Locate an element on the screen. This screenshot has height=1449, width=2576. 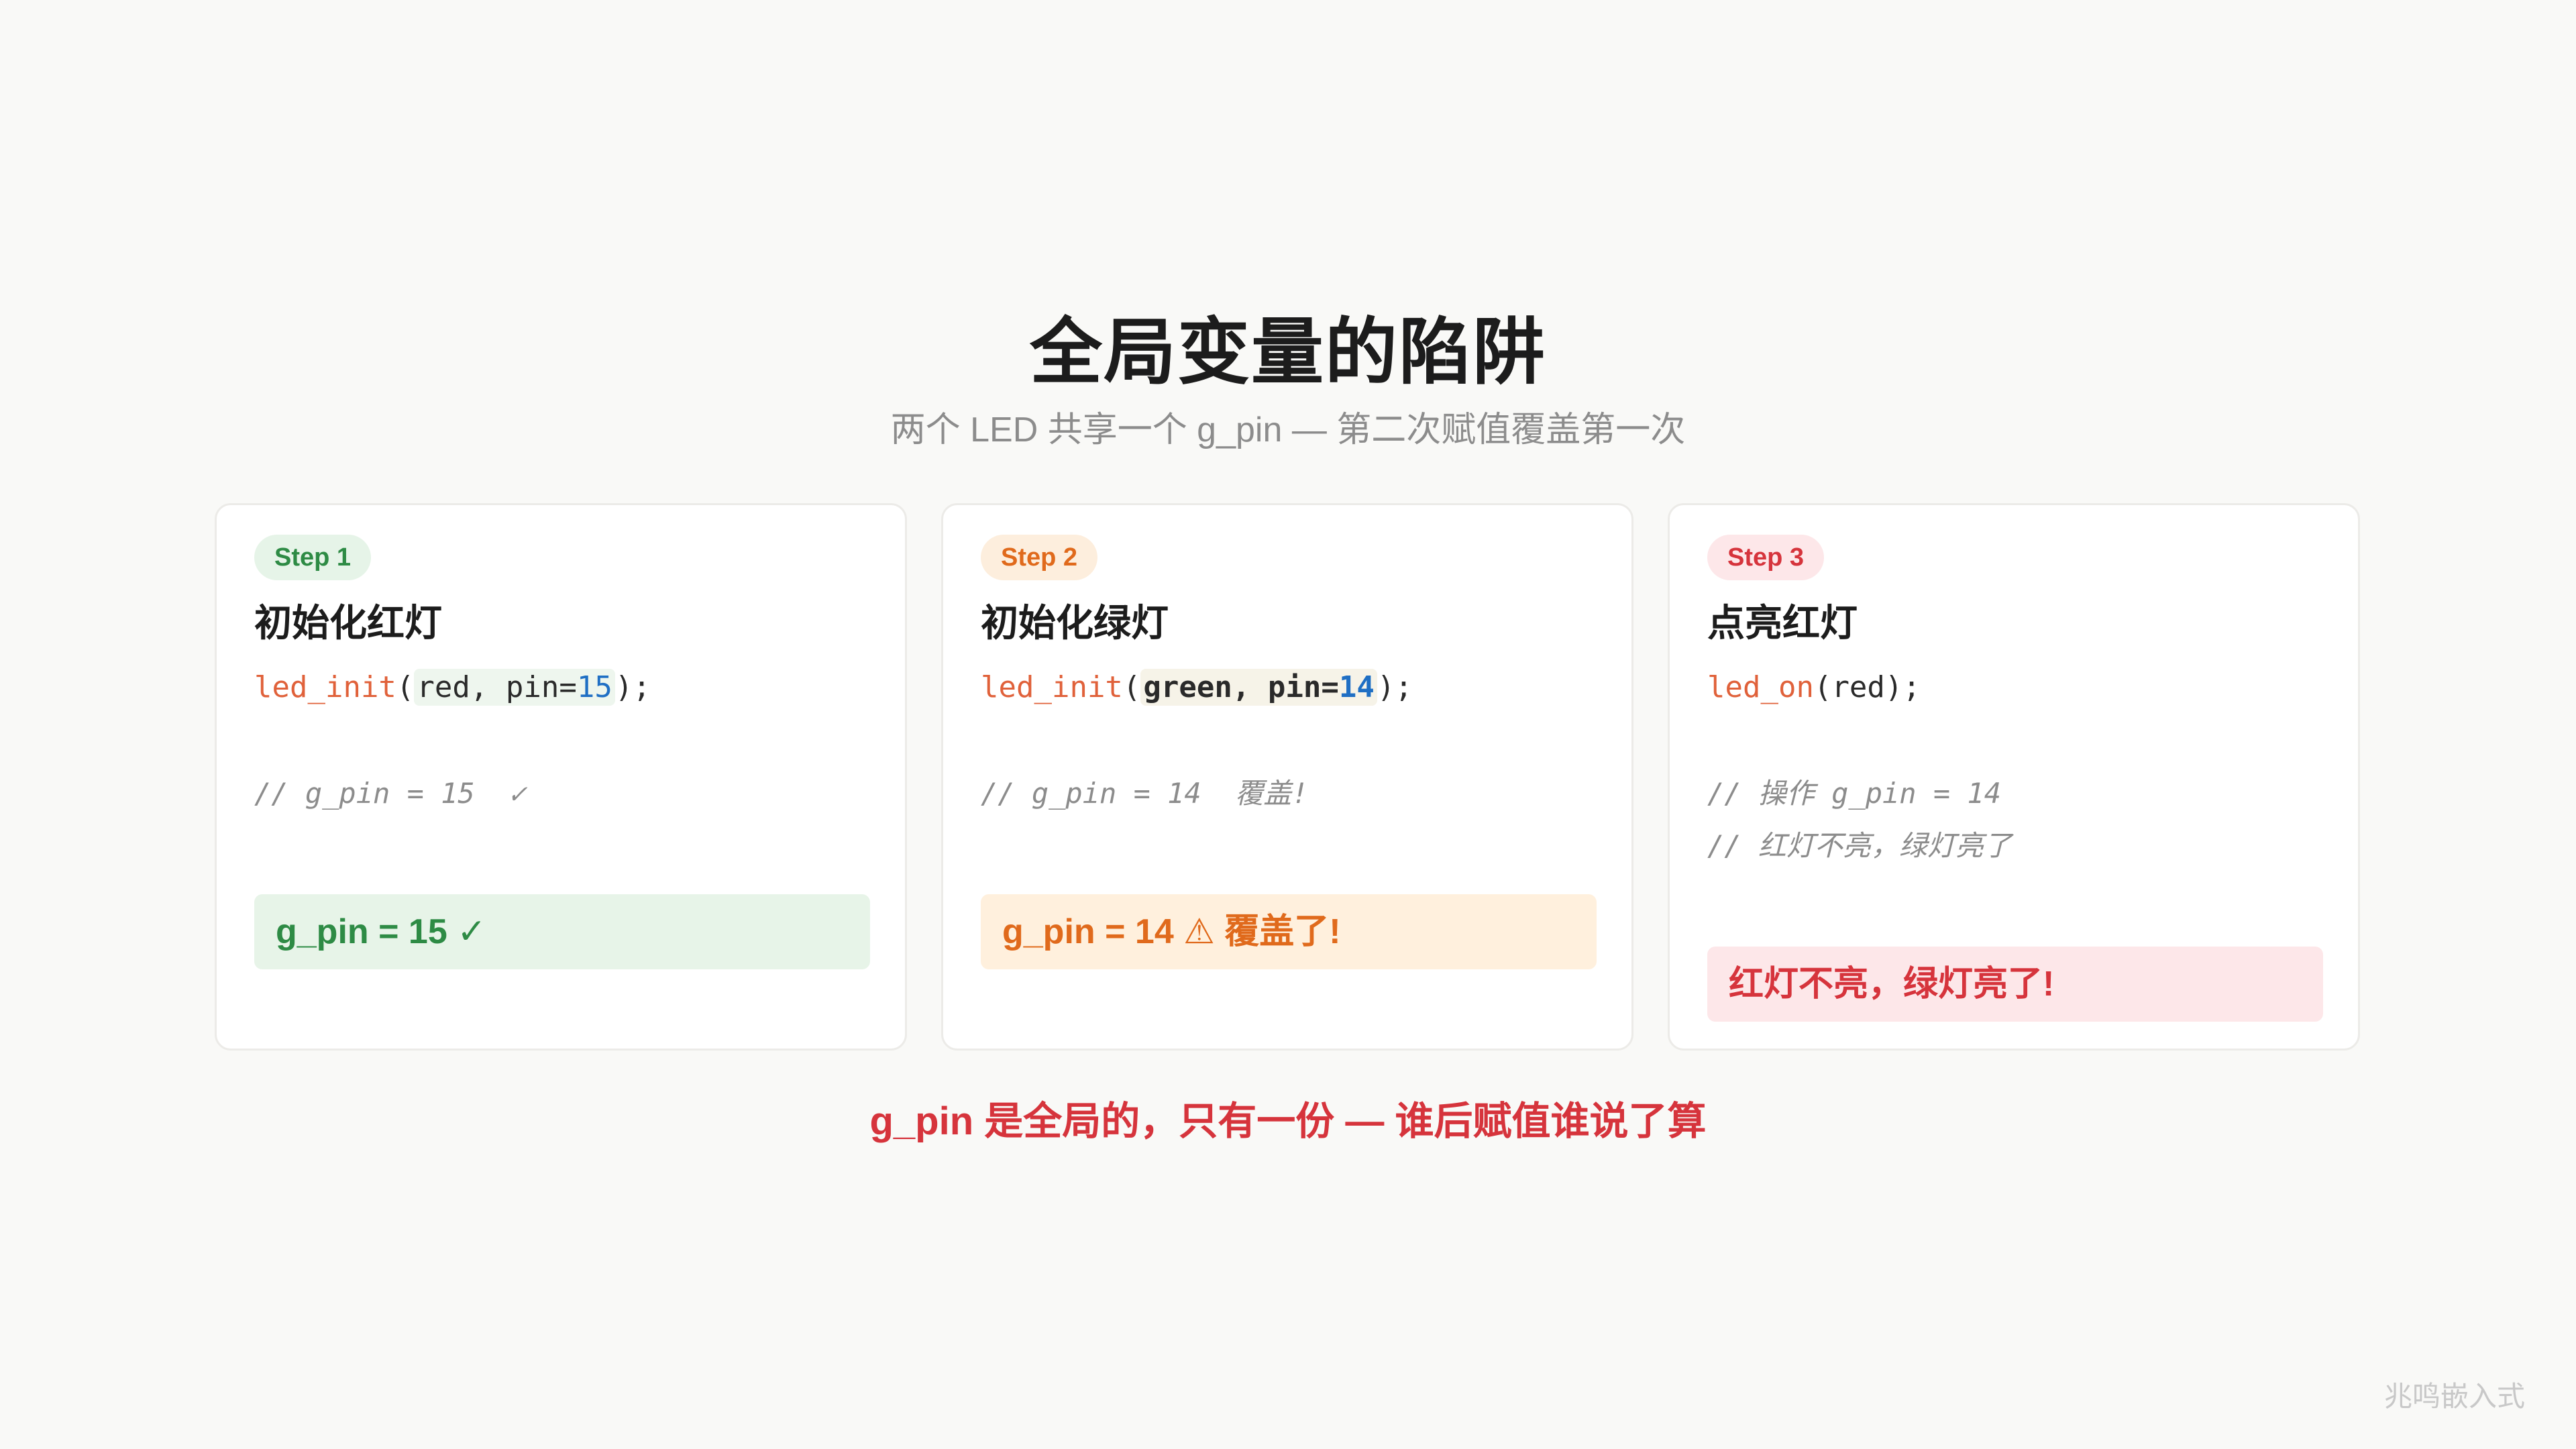
code-line: led_on(red); is located at coordinates (1814, 687).